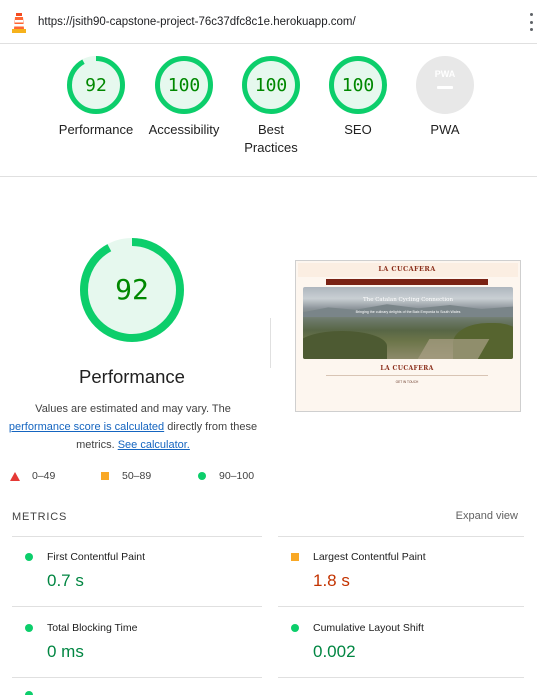 The height and width of the screenshot is (695, 537). What do you see at coordinates (133, 409) in the screenshot?
I see `note-prefix: Values are estimated and may vary. The` at bounding box center [133, 409].